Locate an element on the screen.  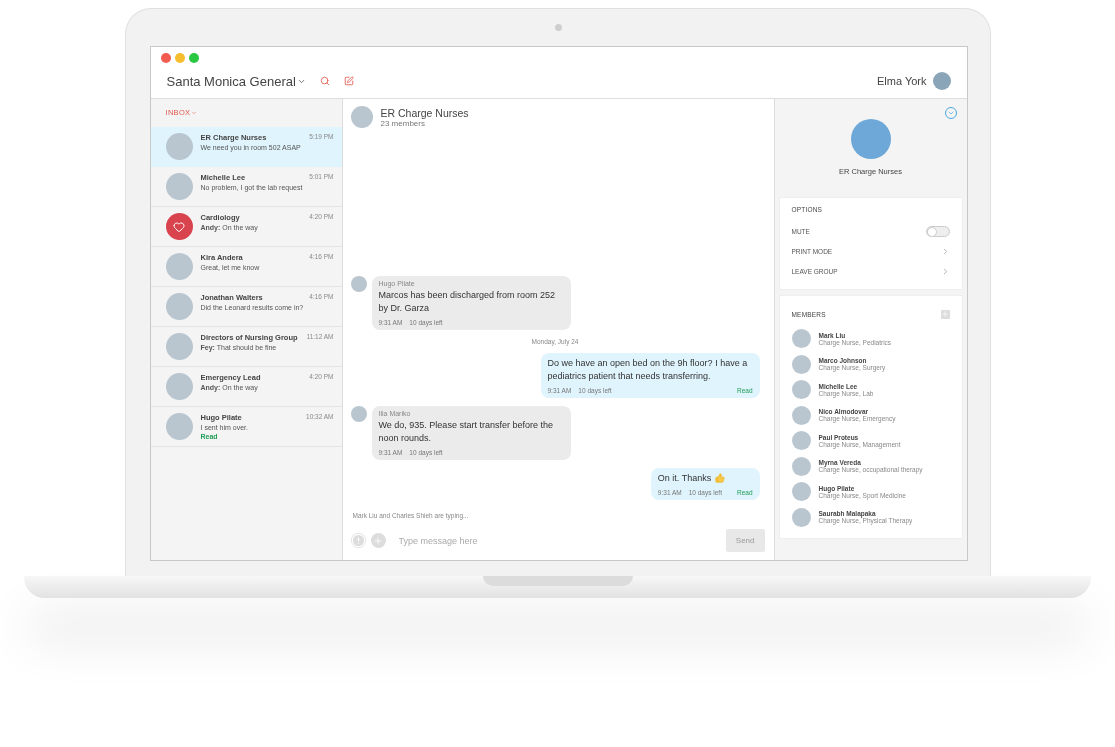
user-name: Elma York is located at coordinates (901, 81).